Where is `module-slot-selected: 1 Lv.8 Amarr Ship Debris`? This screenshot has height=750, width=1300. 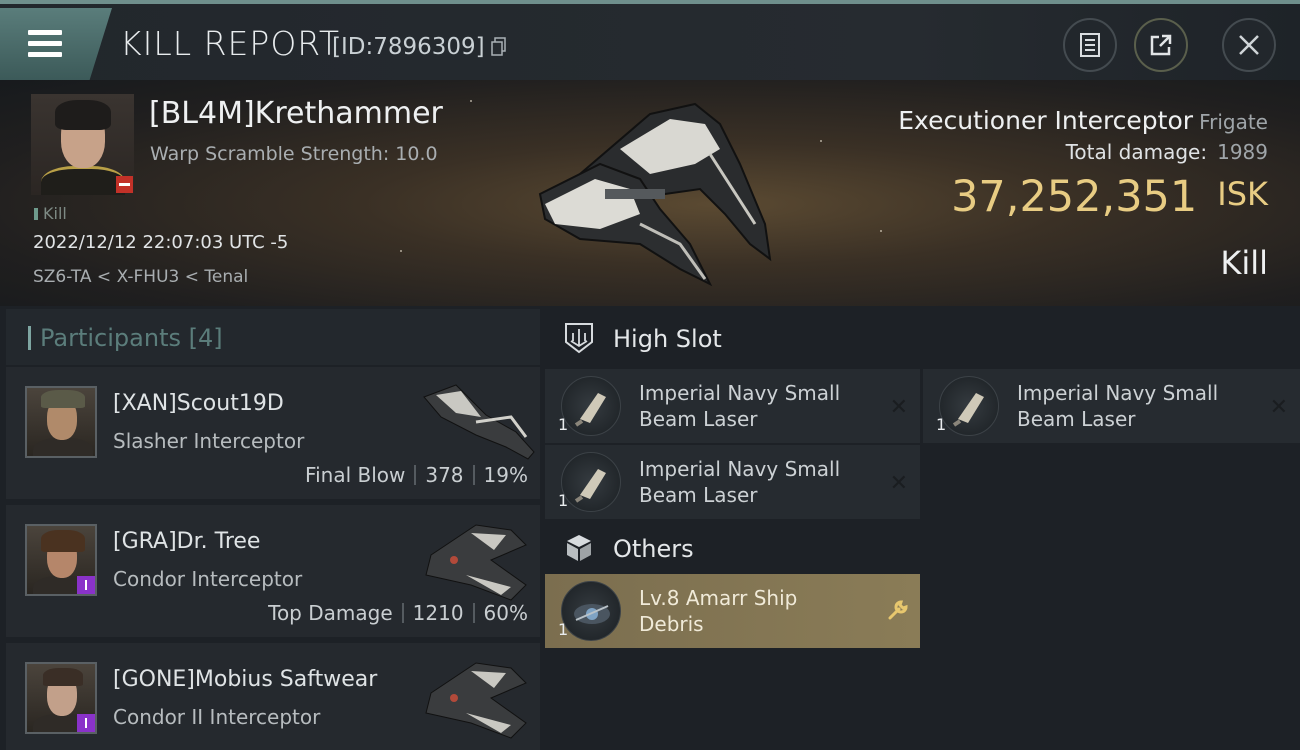
module-slot-selected: 1 Lv.8 Amarr Ship Debris is located at coordinates (732, 611).